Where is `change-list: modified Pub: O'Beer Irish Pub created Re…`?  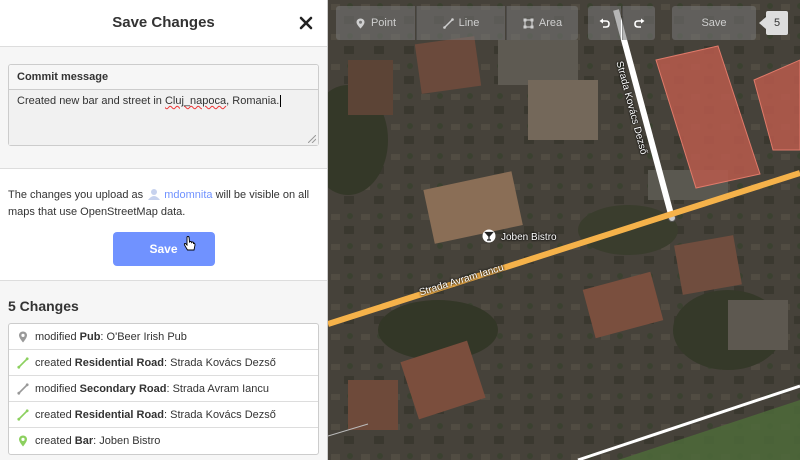 change-list: modified Pub: O'Beer Irish Pub created Re… is located at coordinates (163, 389).